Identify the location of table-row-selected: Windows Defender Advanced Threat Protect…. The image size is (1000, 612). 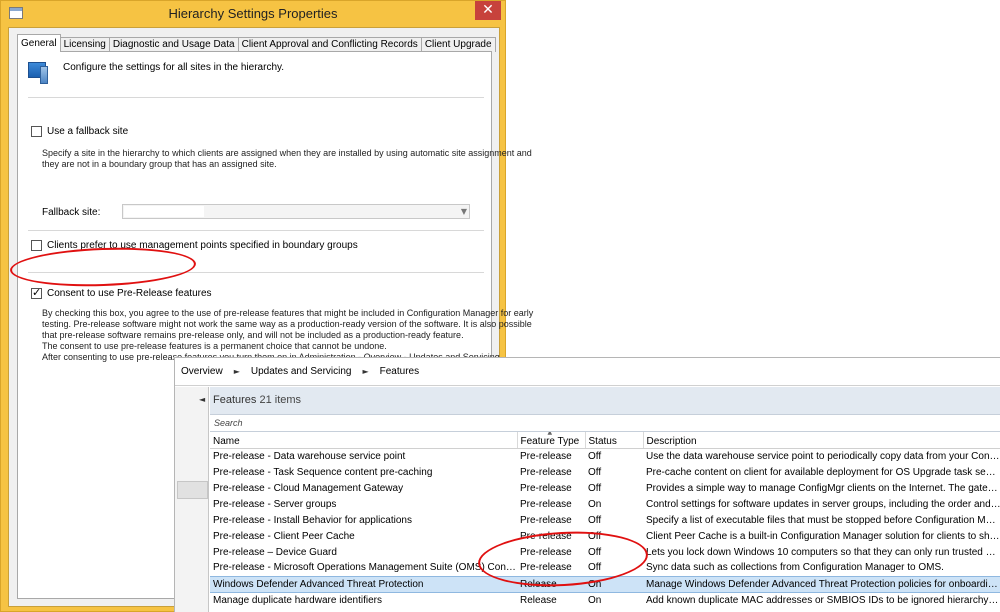
(605, 584).